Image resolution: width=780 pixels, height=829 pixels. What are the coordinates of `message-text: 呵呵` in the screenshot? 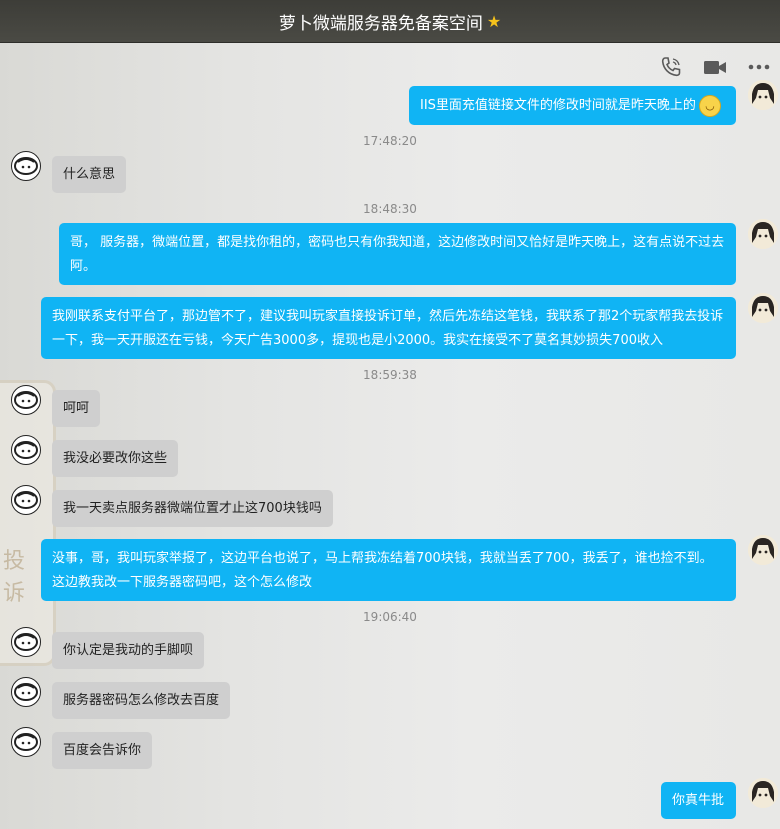 It's located at (76, 408).